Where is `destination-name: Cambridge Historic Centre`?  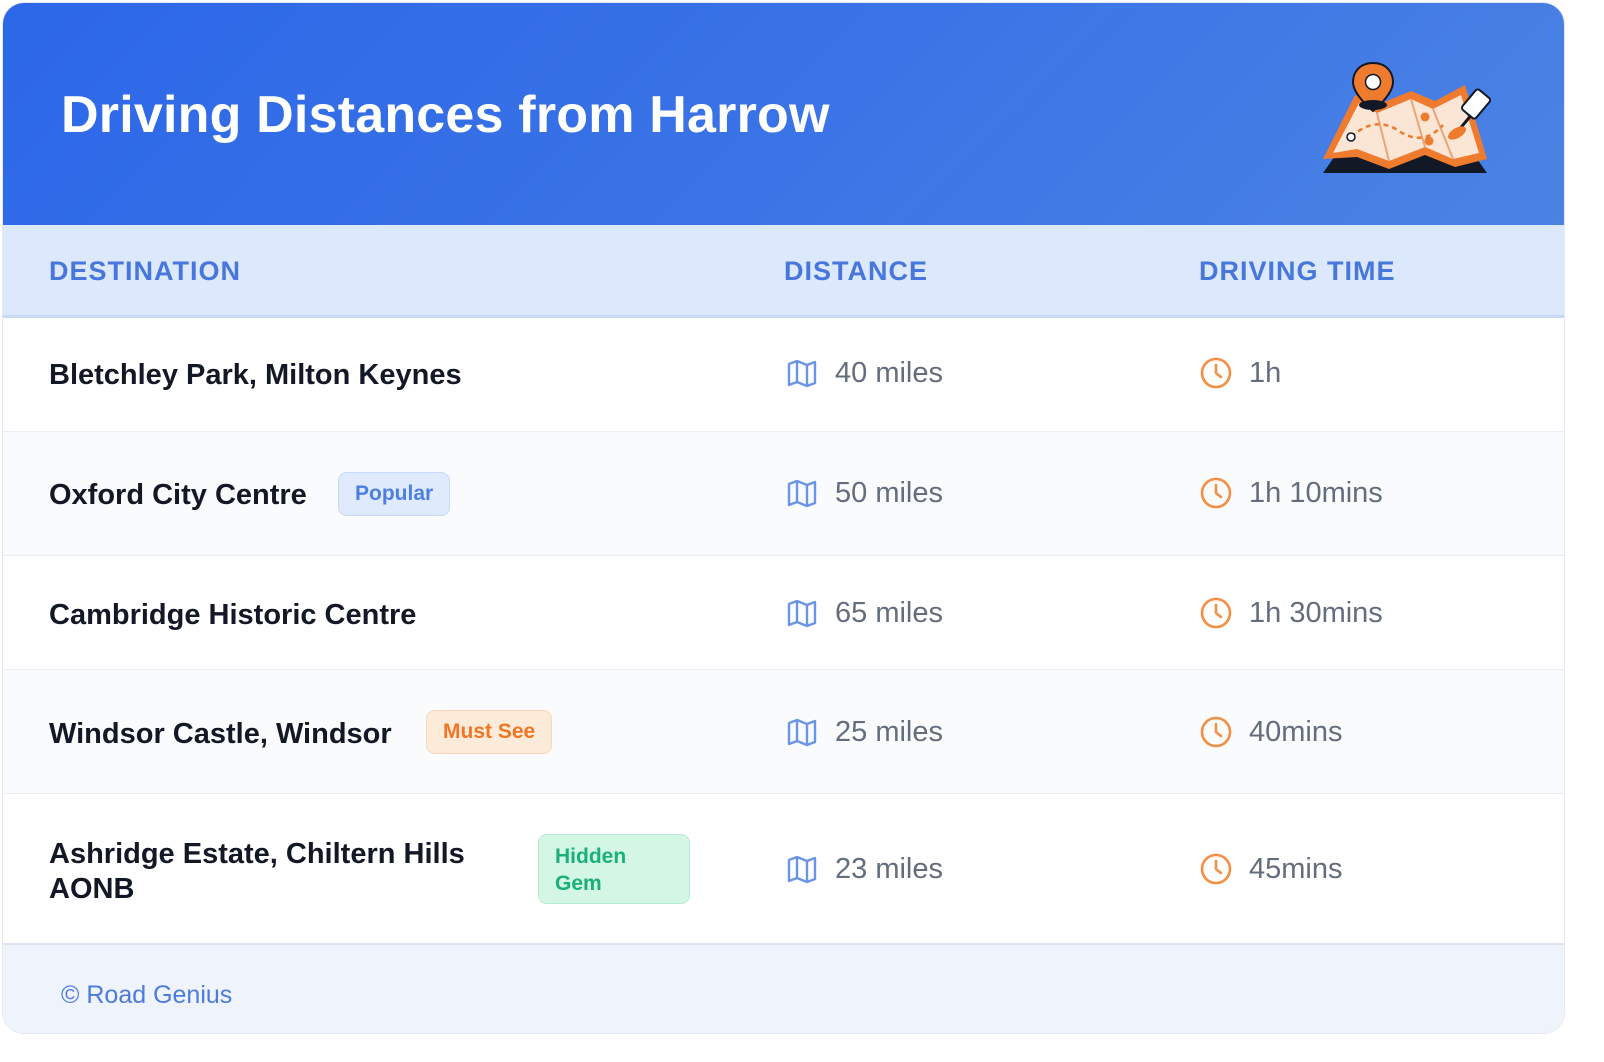
destination-name: Cambridge Historic Centre is located at coordinates (233, 615).